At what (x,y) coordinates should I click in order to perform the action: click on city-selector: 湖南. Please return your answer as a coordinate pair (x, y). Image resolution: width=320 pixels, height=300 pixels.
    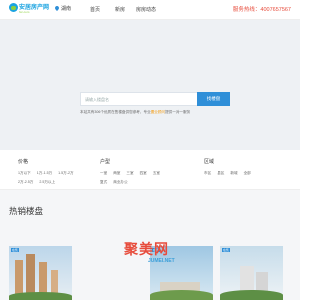
    Looking at the image, I should click on (63, 8).